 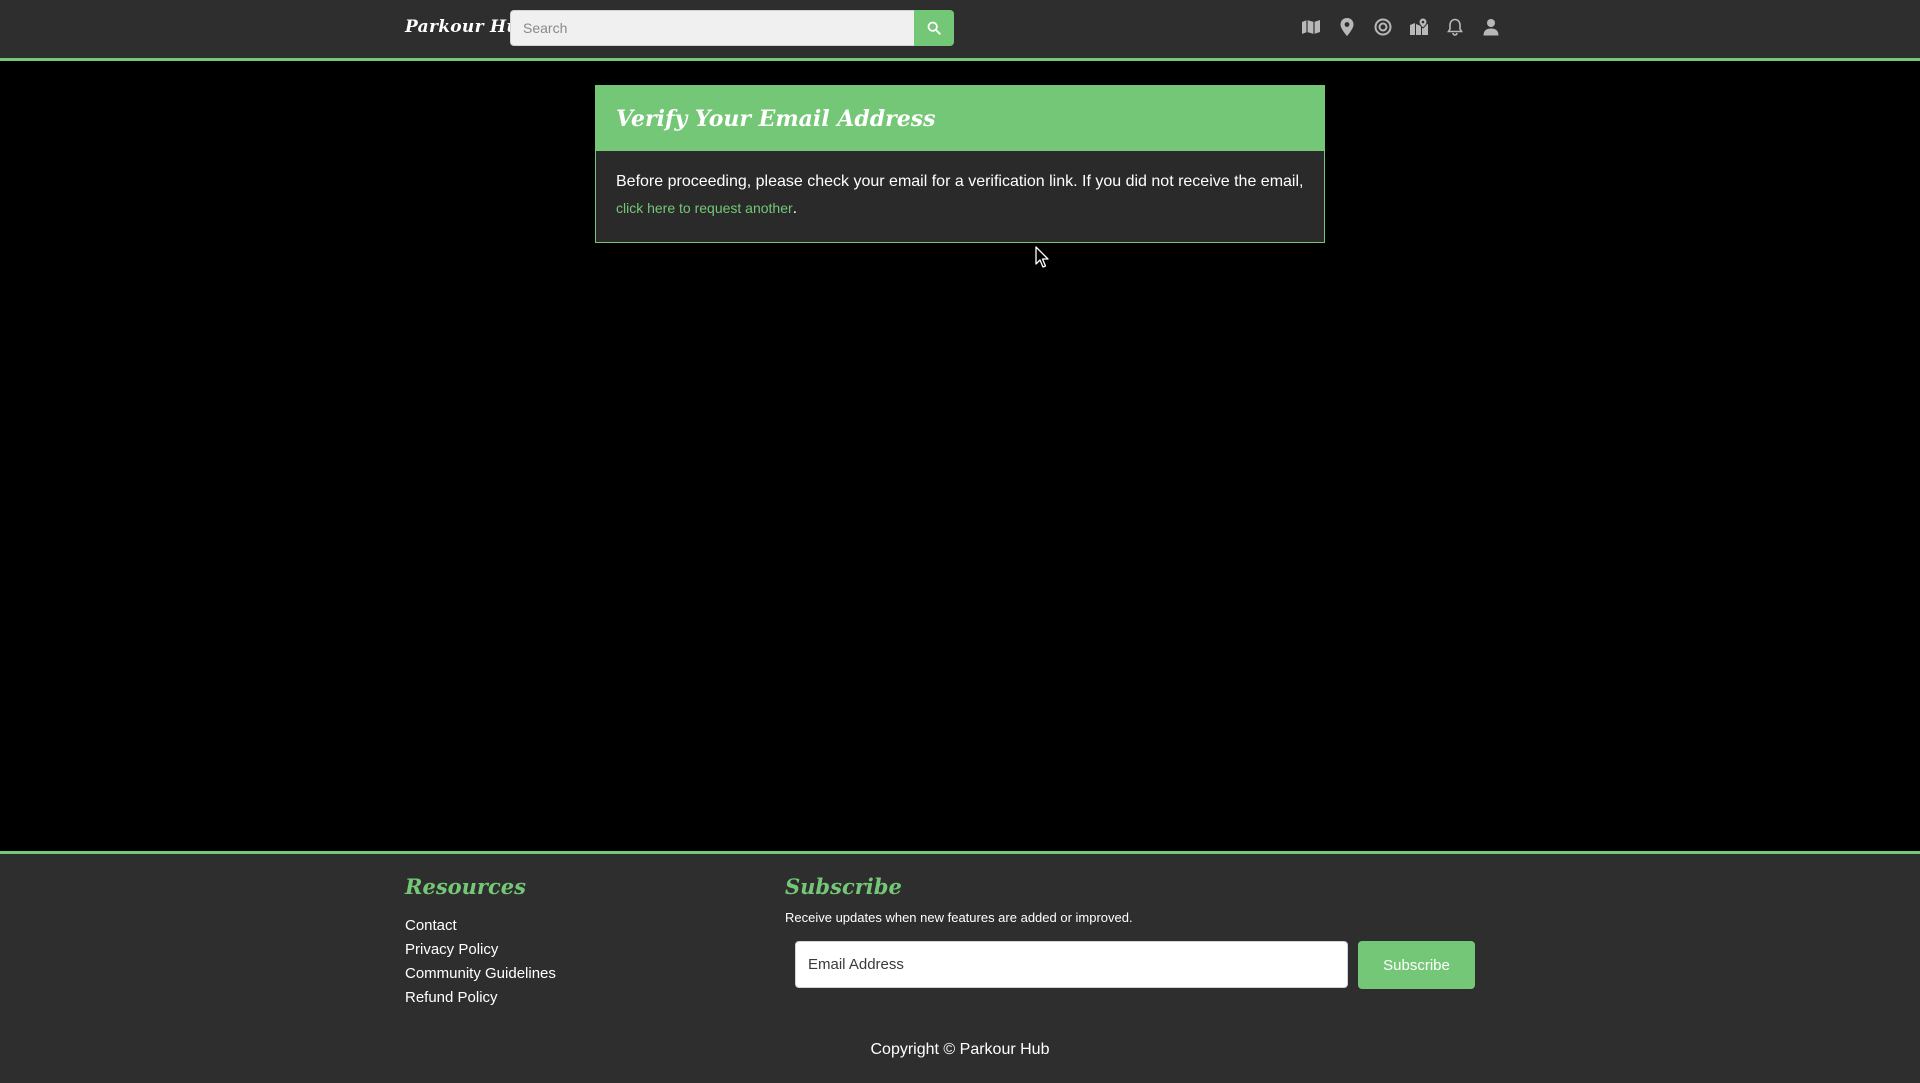 What do you see at coordinates (1383, 27) in the screenshot?
I see `target-icon` at bounding box center [1383, 27].